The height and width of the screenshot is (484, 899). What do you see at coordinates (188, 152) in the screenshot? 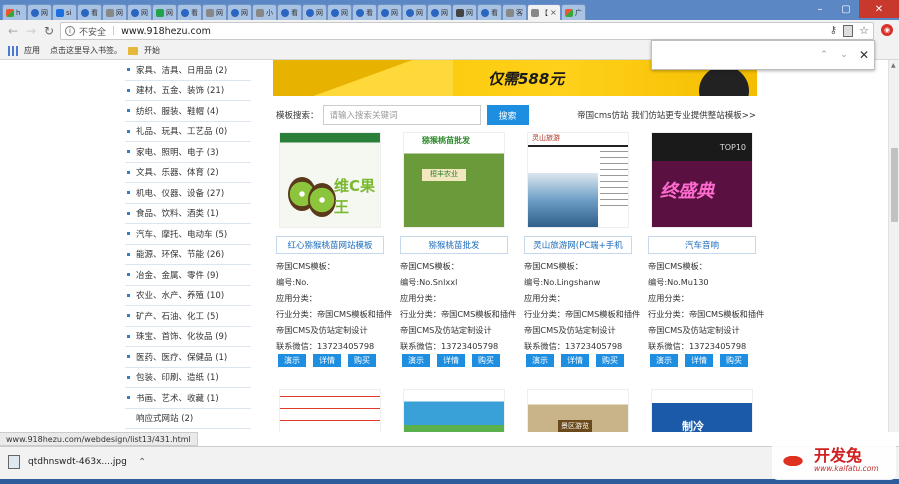
I see `category-link: 家电、照明、电子 (3)` at bounding box center [188, 152].